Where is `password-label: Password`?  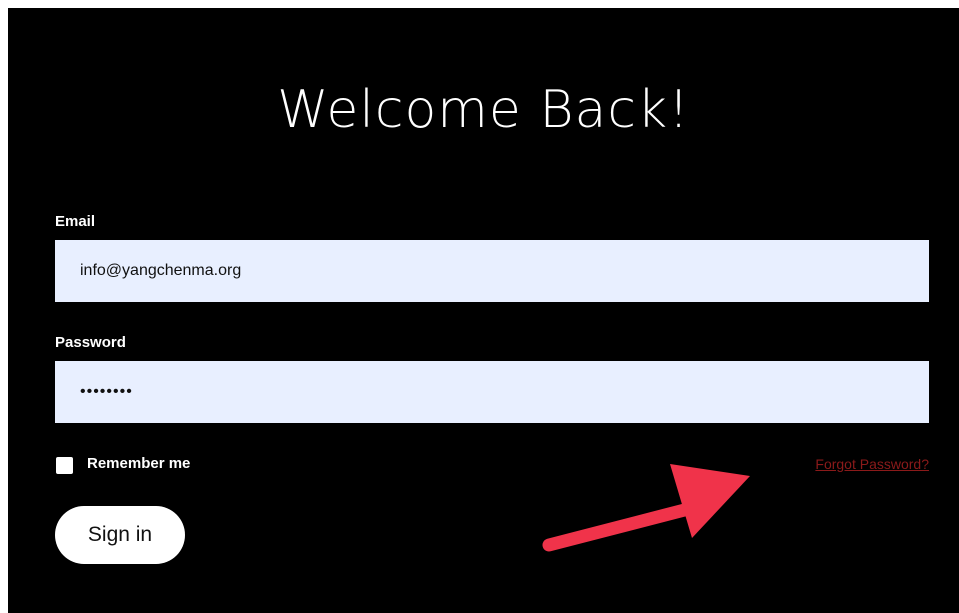
password-label: Password is located at coordinates (90, 342).